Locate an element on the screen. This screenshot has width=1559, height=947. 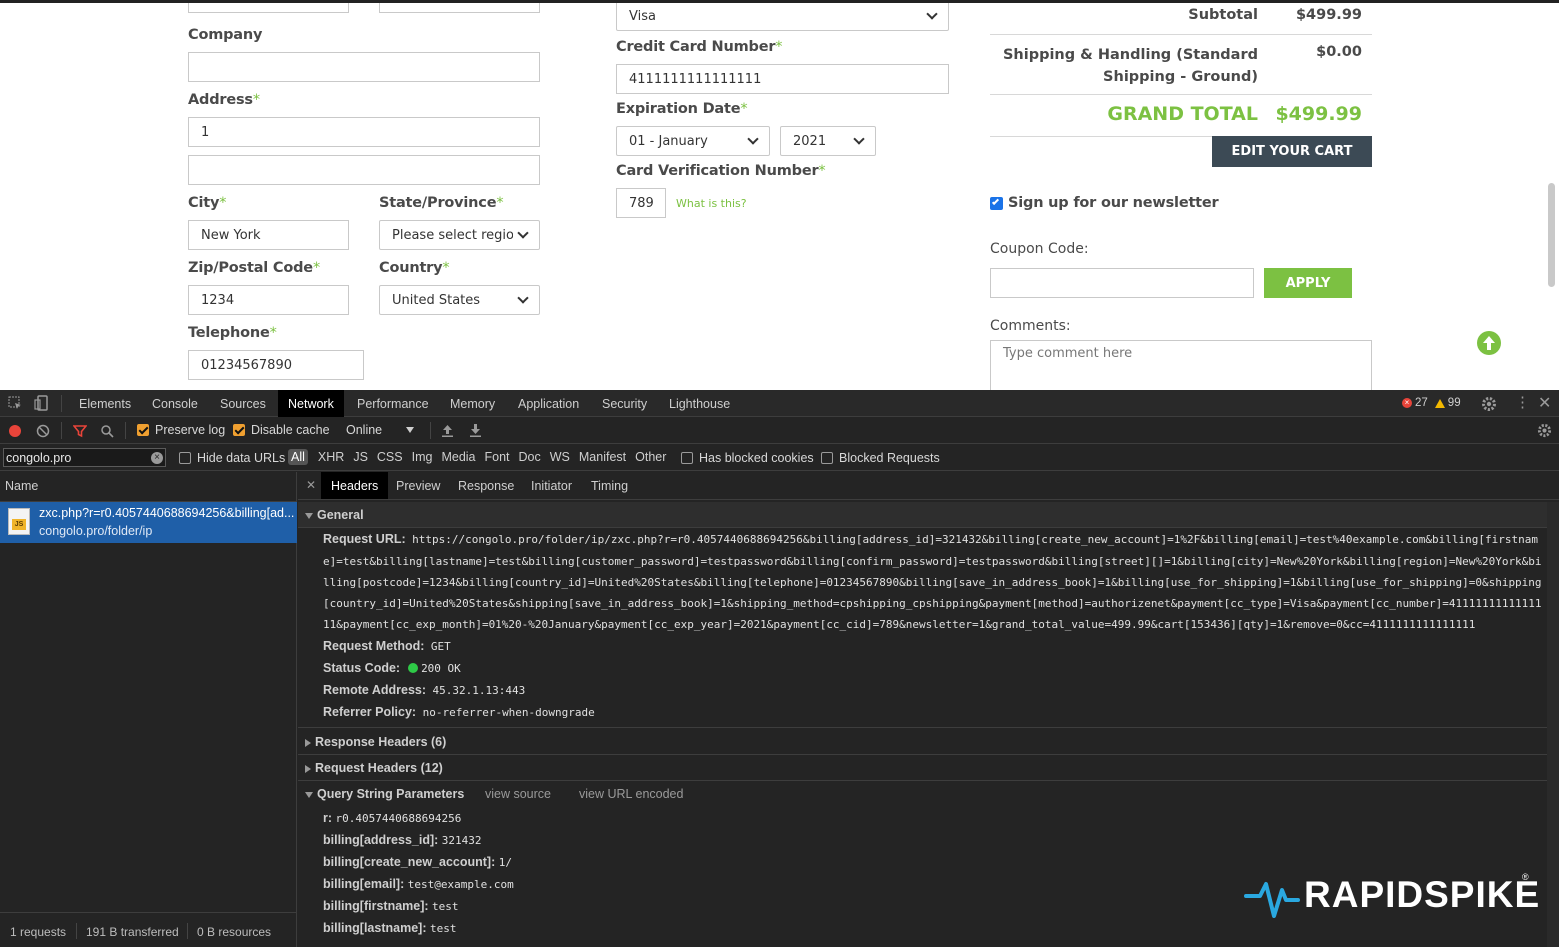
filter-type-css: CSS is located at coordinates (390, 457).